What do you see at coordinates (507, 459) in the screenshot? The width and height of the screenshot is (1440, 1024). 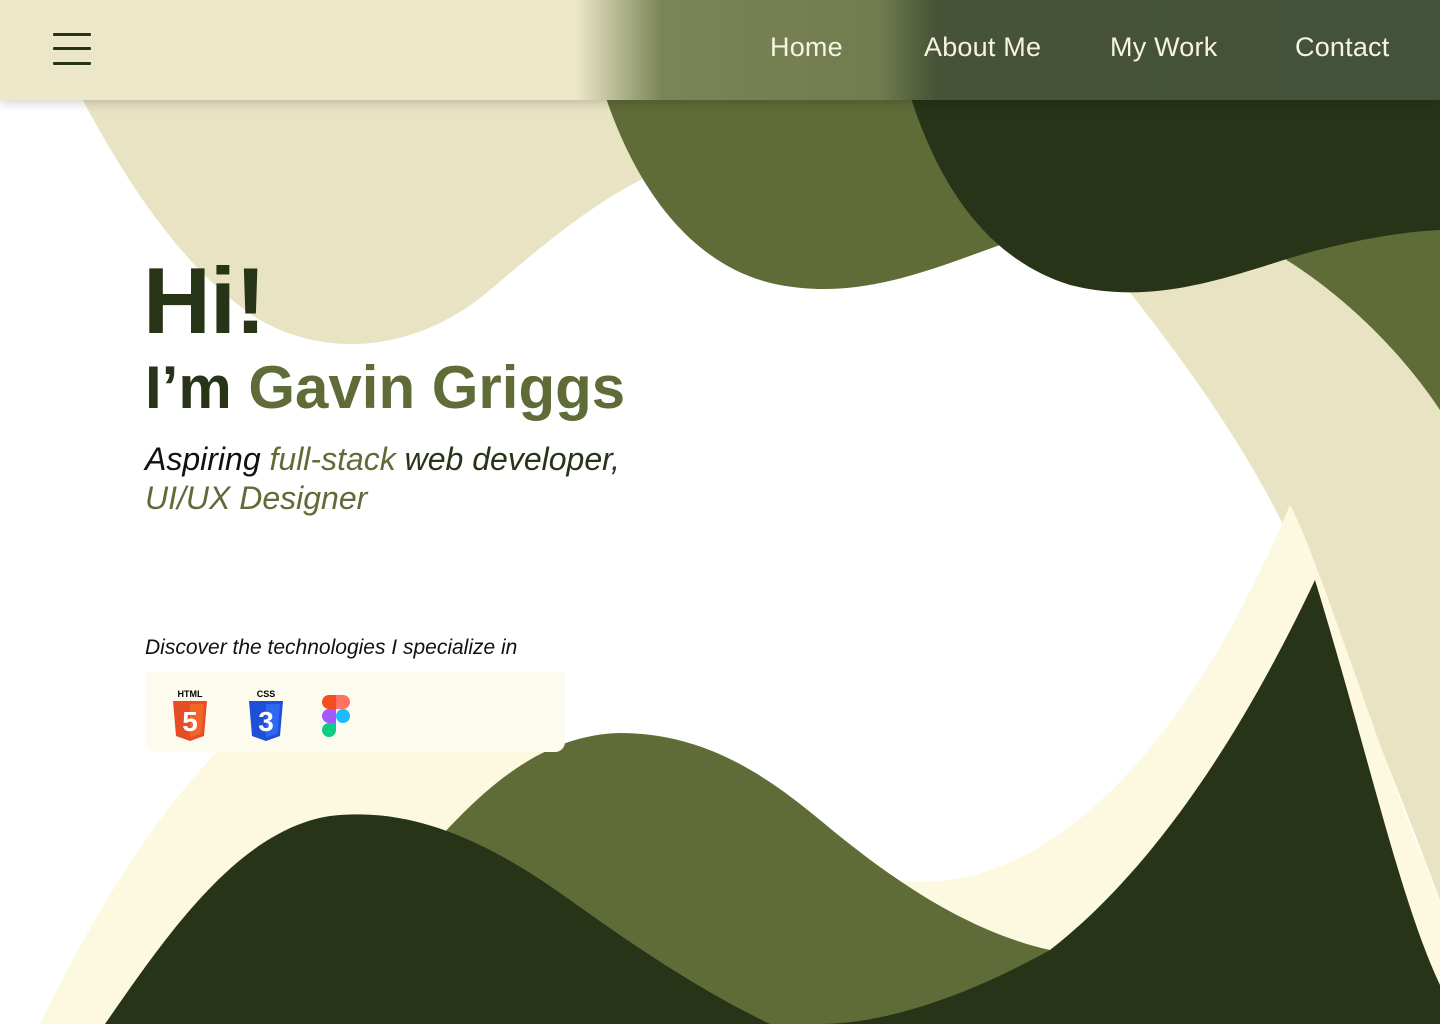 I see `tagline-part-3: web developer,` at bounding box center [507, 459].